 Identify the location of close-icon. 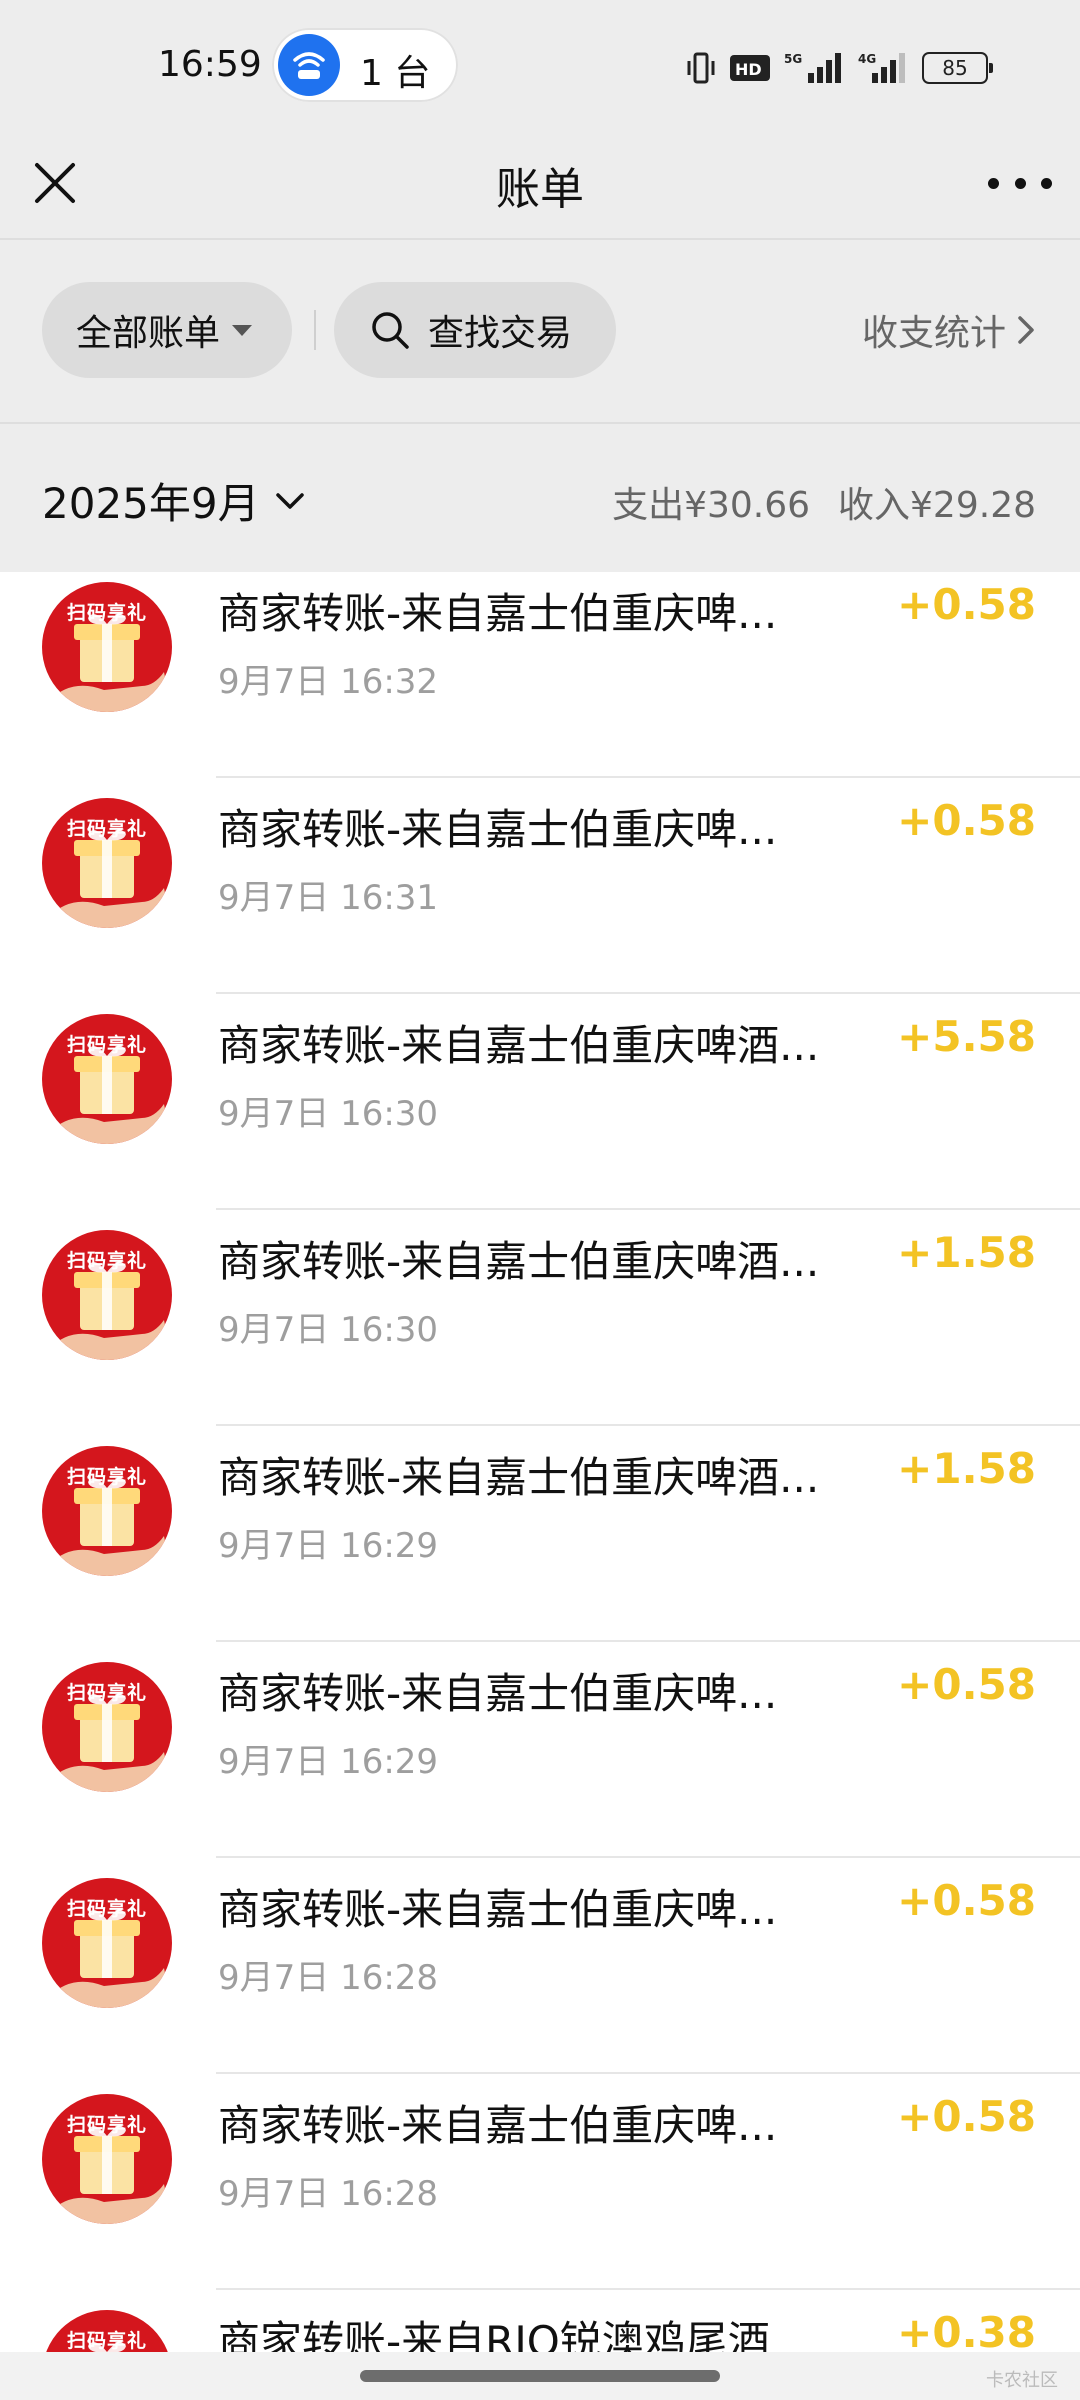
(55, 183).